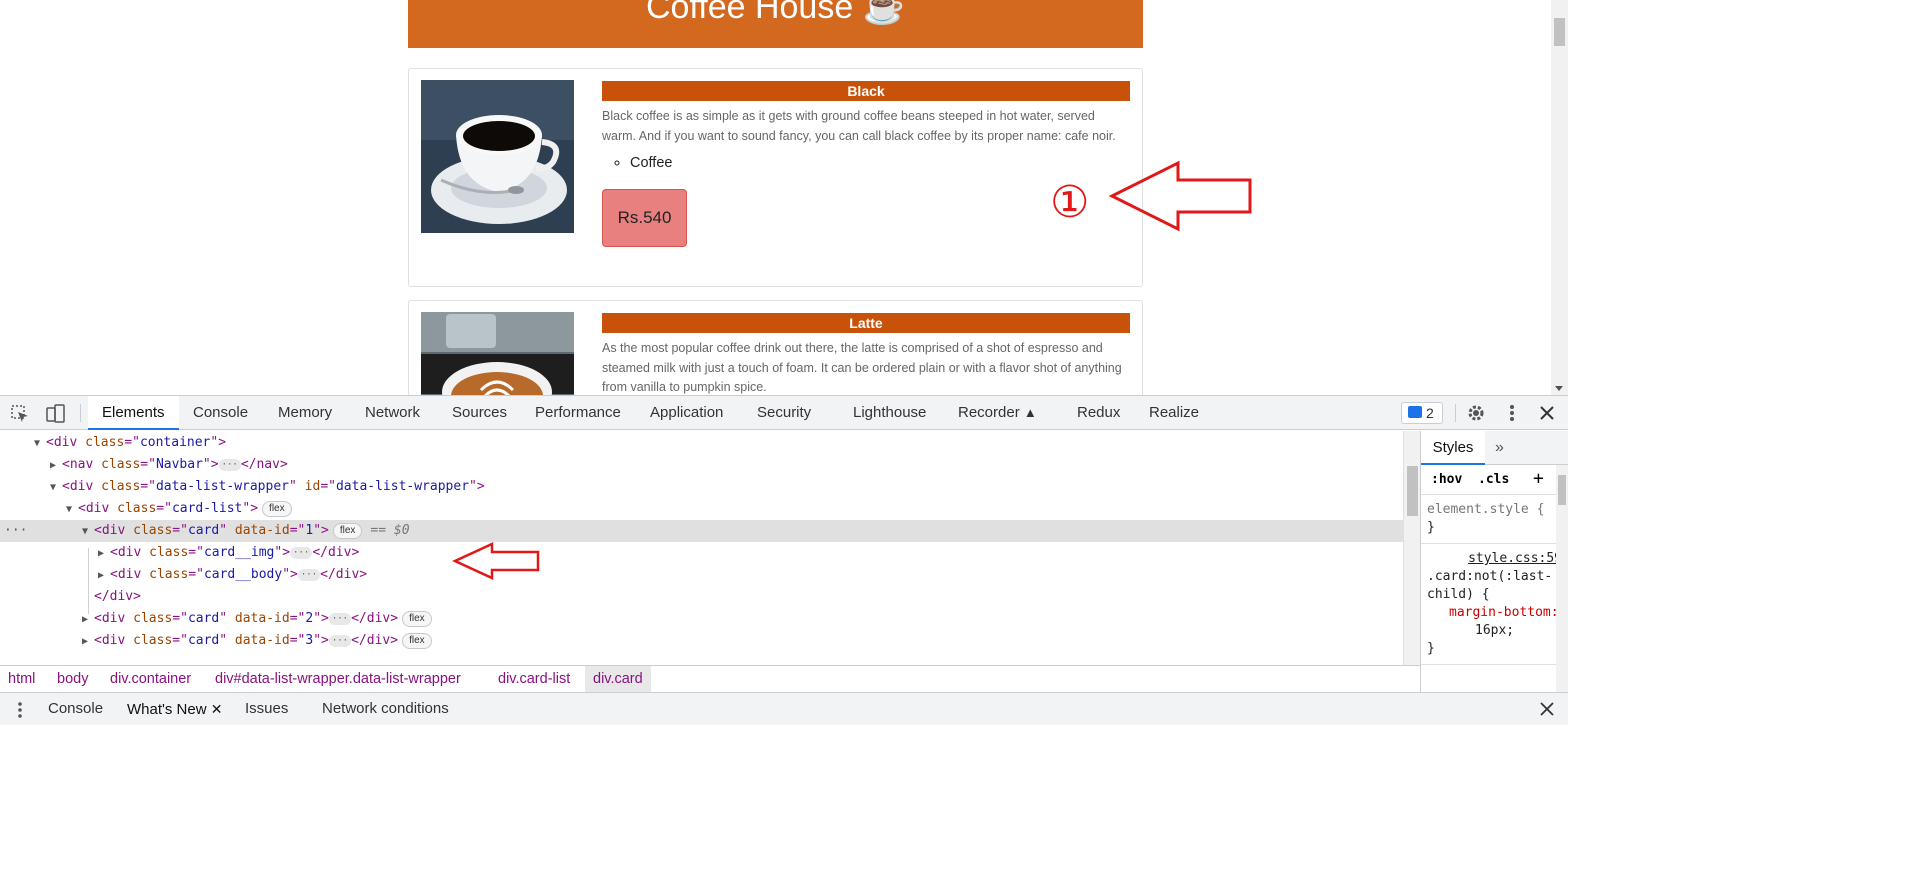  What do you see at coordinates (385, 709) in the screenshot?
I see `drawer-tab-network-conditions: Network conditions` at bounding box center [385, 709].